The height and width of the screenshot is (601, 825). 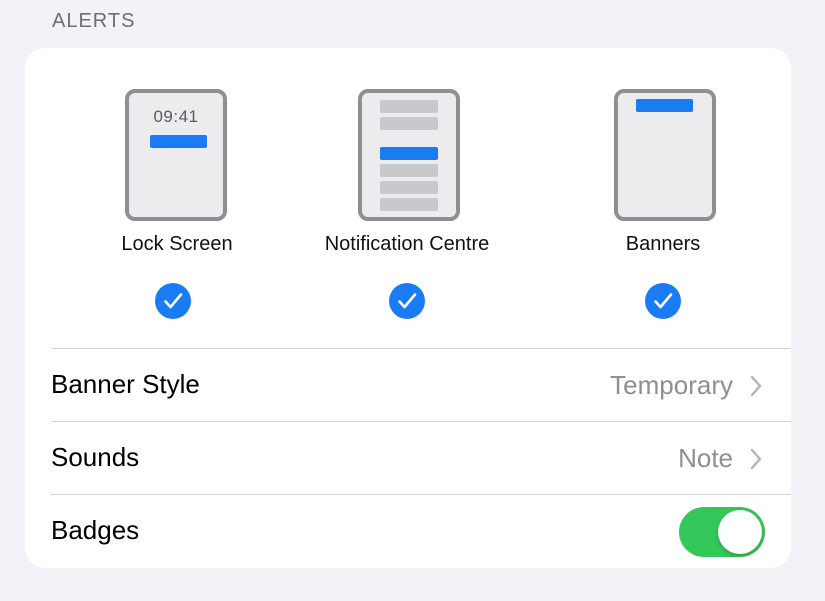 What do you see at coordinates (407, 301) in the screenshot?
I see `notification-centre-checkmark-icon` at bounding box center [407, 301].